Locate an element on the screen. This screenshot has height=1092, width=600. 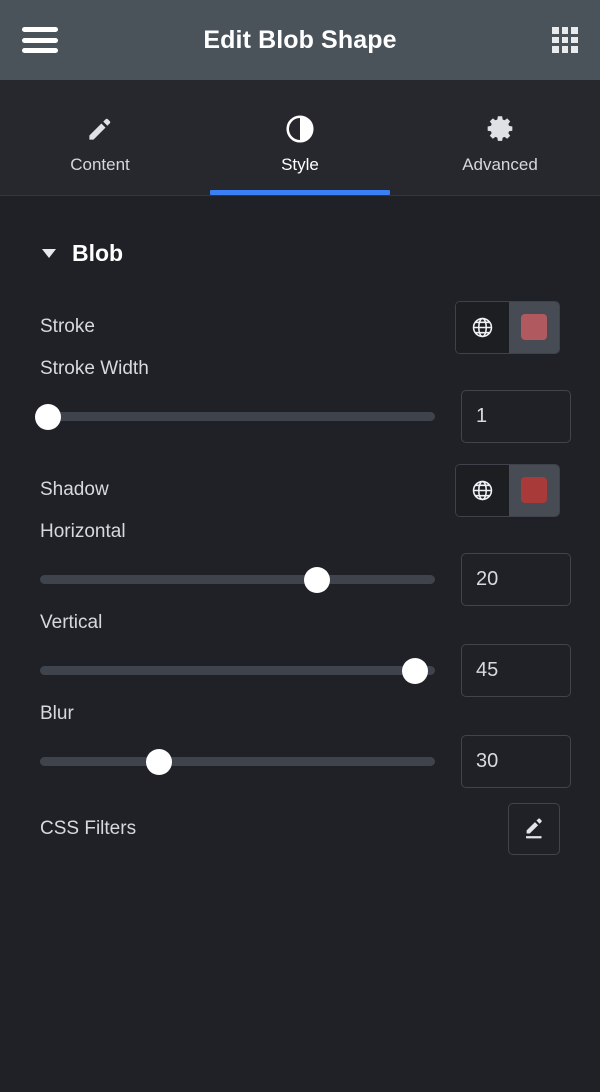
vertical-label: Vertical is located at coordinates (71, 622).